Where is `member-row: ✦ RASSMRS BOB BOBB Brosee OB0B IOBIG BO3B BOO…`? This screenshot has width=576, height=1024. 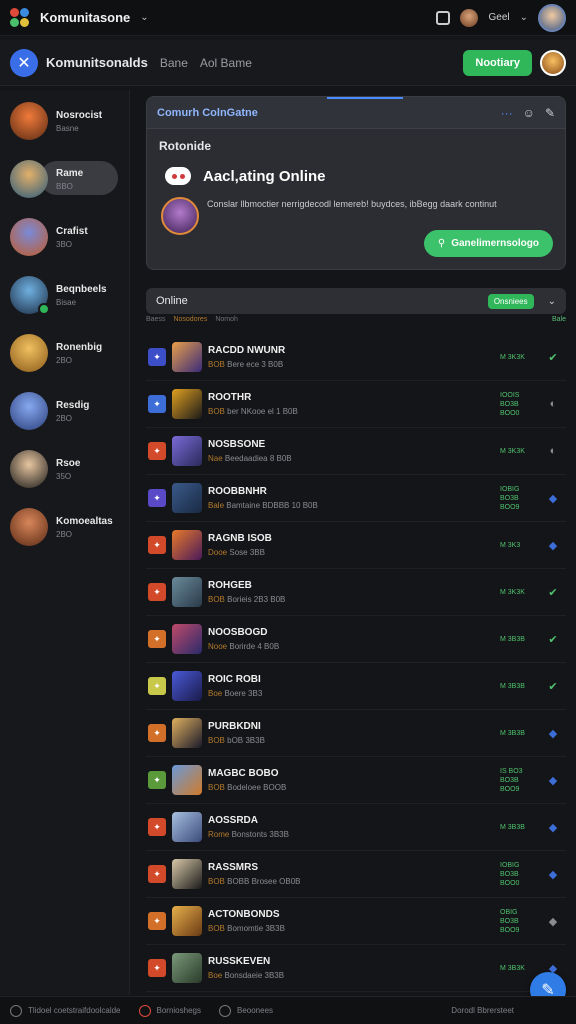 member-row: ✦ RASSMRS BOB BOBB Brosee OB0B IOBIG BO3B BOO… is located at coordinates (356, 874).